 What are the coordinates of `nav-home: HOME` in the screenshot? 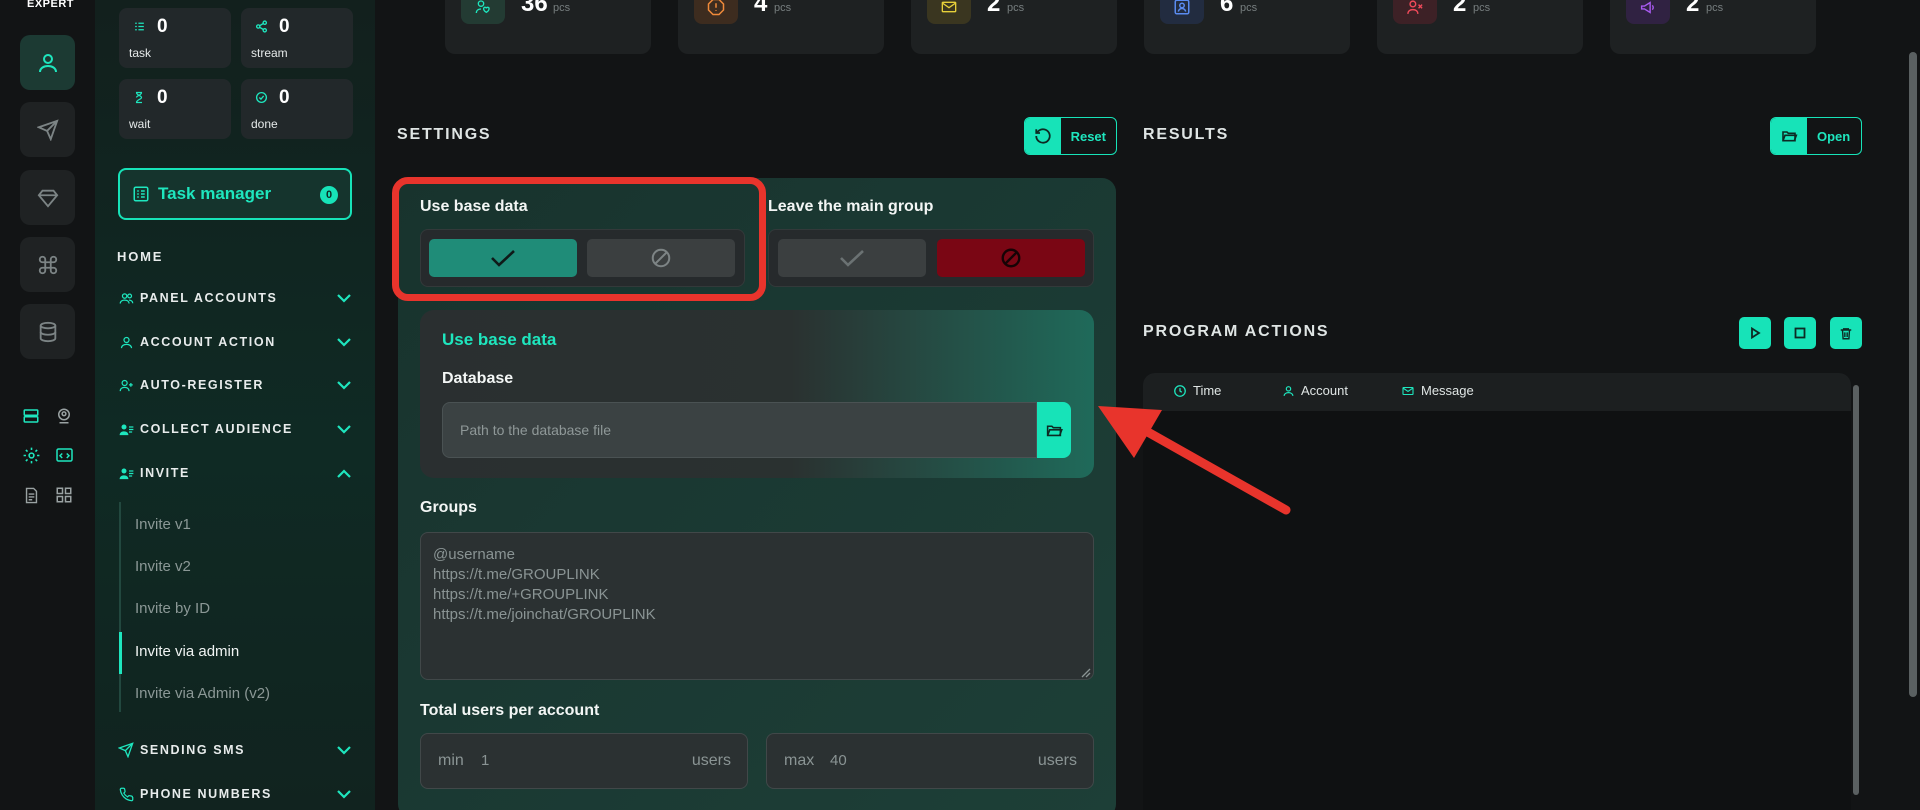 It's located at (140, 256).